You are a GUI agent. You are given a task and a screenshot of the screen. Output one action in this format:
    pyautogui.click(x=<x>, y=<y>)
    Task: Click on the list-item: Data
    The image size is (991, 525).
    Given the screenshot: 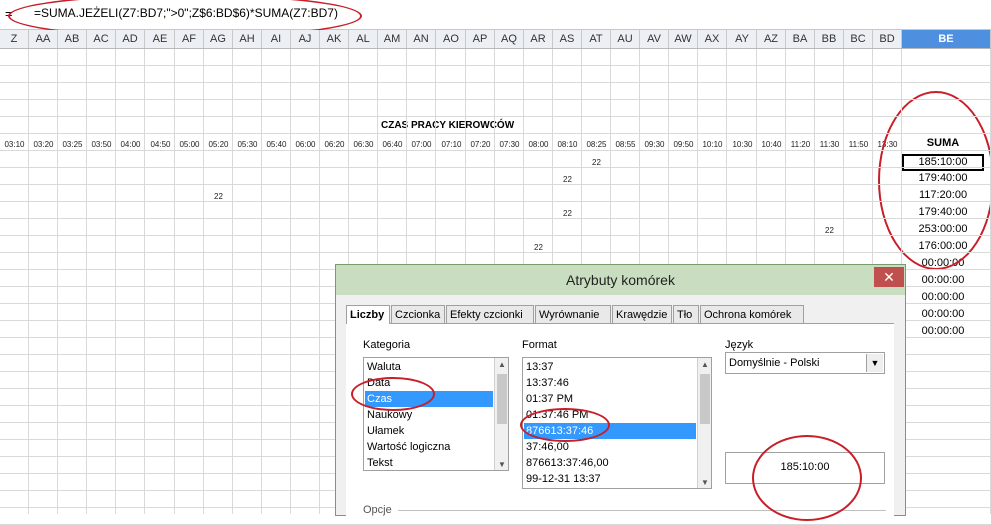 What is the action you would take?
    pyautogui.click(x=378, y=383)
    